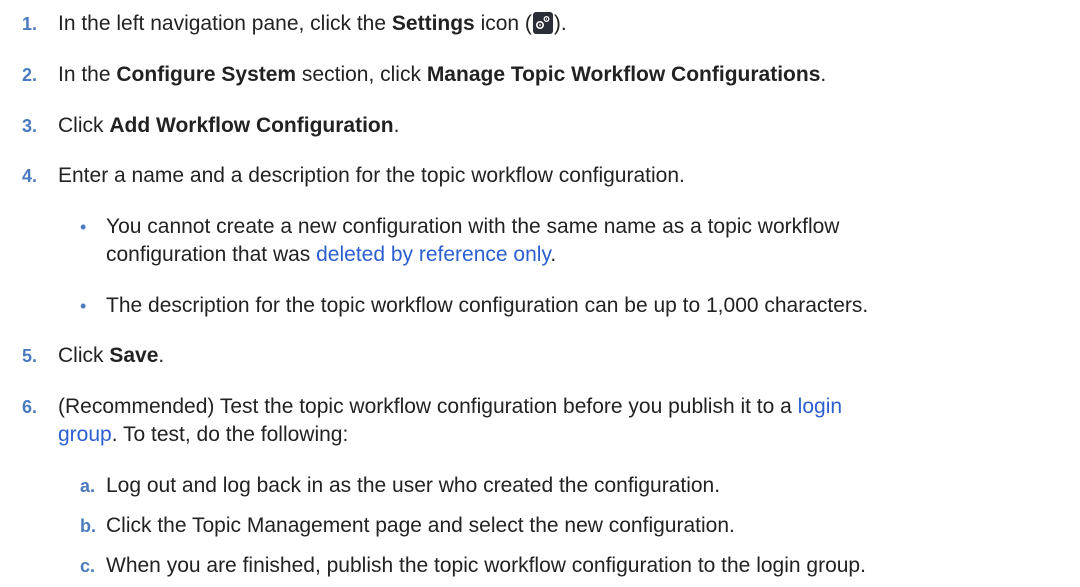 The height and width of the screenshot is (587, 1080). Describe the element at coordinates (542, 23) in the screenshot. I see `settings-gear-icon` at that location.